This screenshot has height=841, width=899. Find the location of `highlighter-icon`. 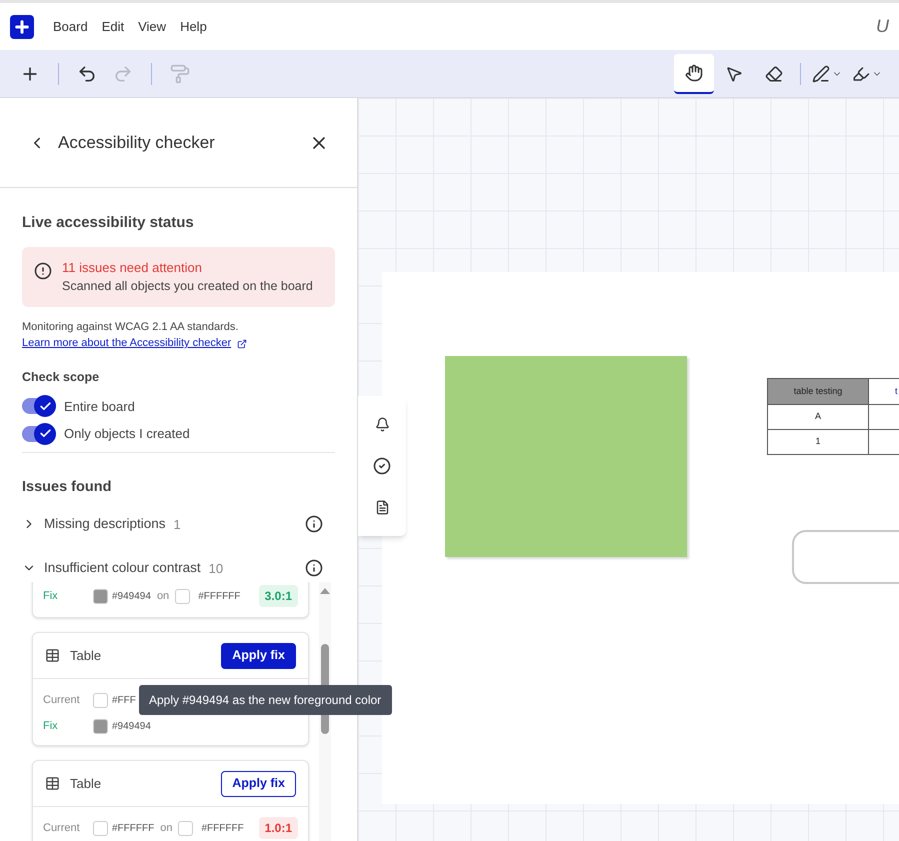

highlighter-icon is located at coordinates (861, 73).